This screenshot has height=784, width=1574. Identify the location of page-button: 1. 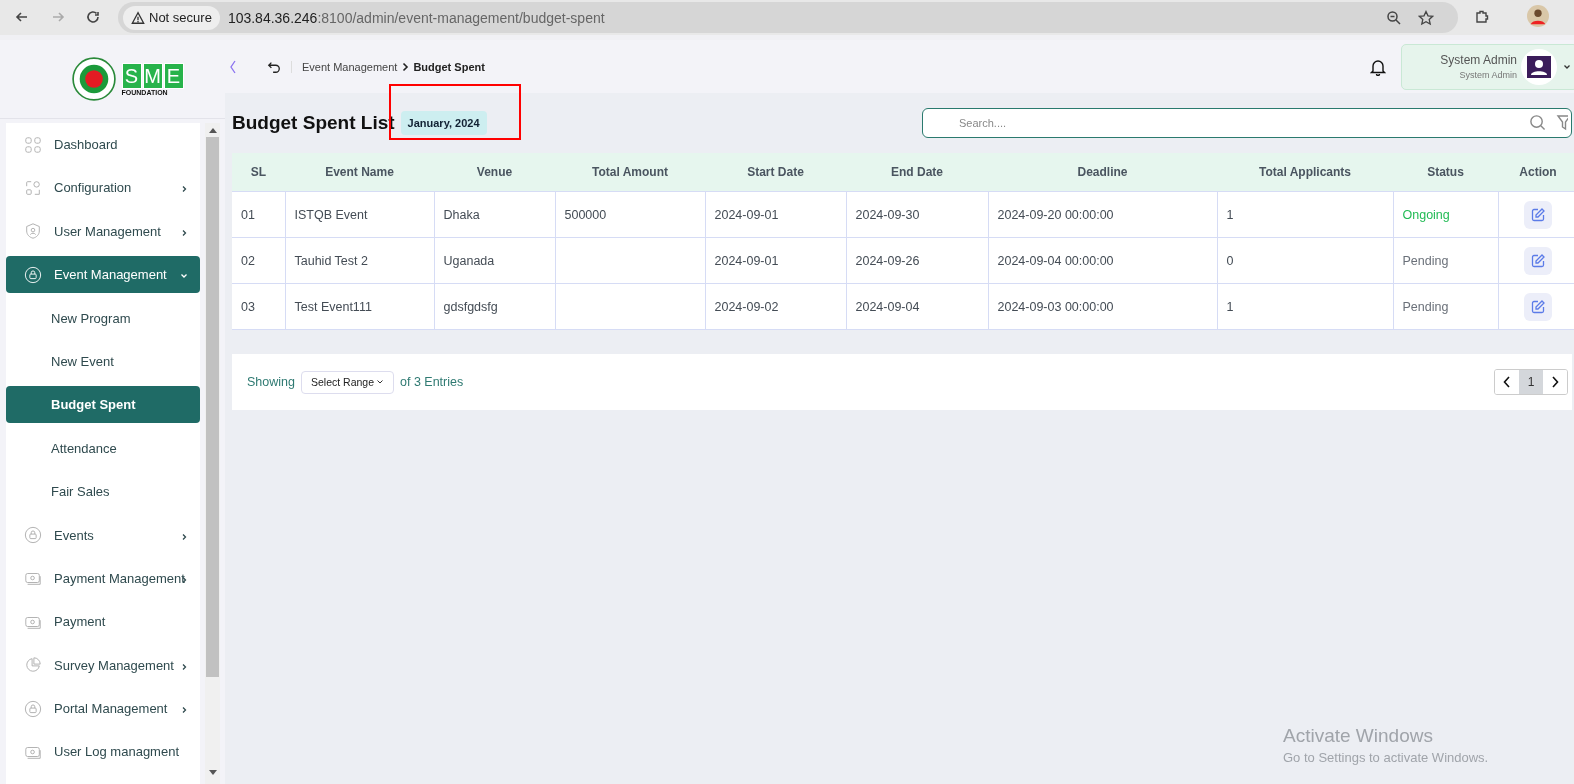
(1531, 382).